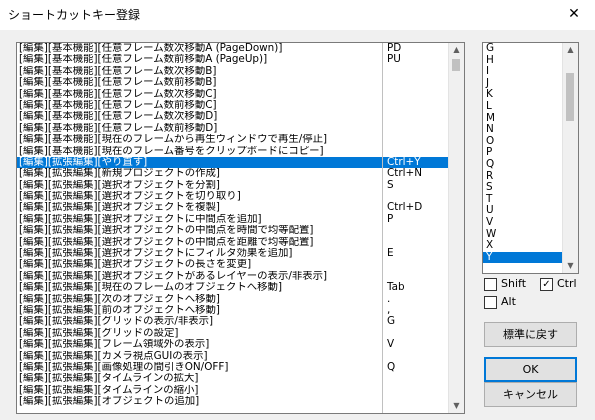  Describe the element at coordinates (523, 176) in the screenshot. I see `key-item: R` at that location.